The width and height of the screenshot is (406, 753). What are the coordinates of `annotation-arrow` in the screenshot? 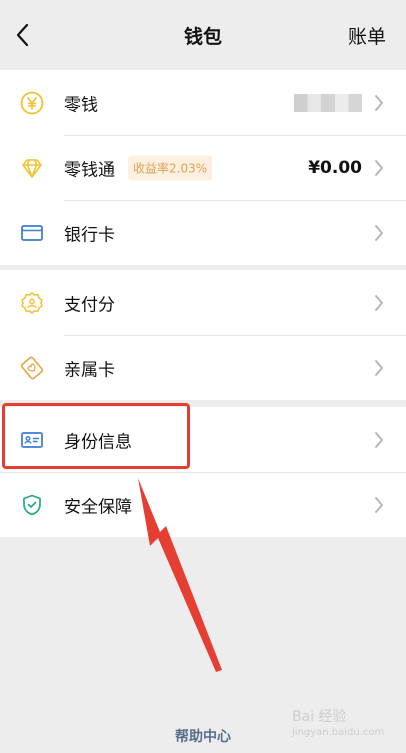 It's located at (180, 575).